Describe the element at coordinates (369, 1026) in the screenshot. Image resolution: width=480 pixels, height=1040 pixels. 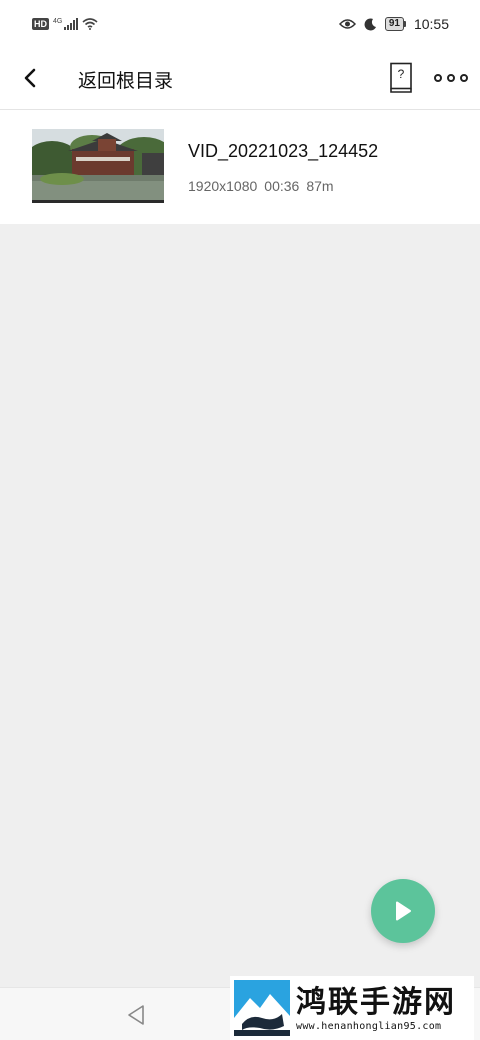
I see `watermark-url: www.henanhonglian95.com` at that location.